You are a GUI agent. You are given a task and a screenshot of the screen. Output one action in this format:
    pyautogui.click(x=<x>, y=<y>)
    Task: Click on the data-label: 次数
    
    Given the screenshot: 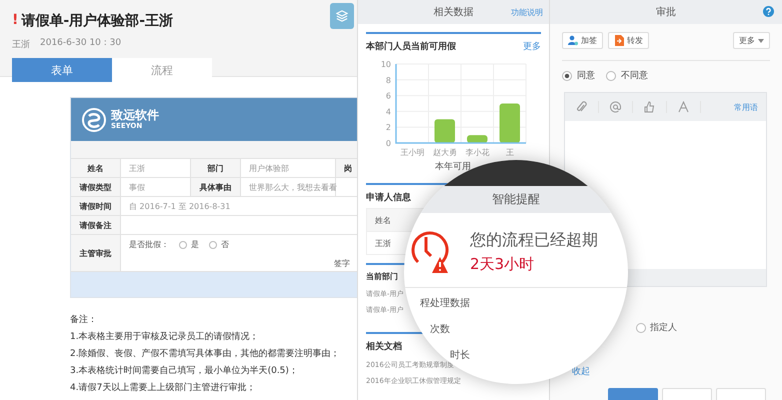 What is the action you would take?
    pyautogui.click(x=440, y=329)
    